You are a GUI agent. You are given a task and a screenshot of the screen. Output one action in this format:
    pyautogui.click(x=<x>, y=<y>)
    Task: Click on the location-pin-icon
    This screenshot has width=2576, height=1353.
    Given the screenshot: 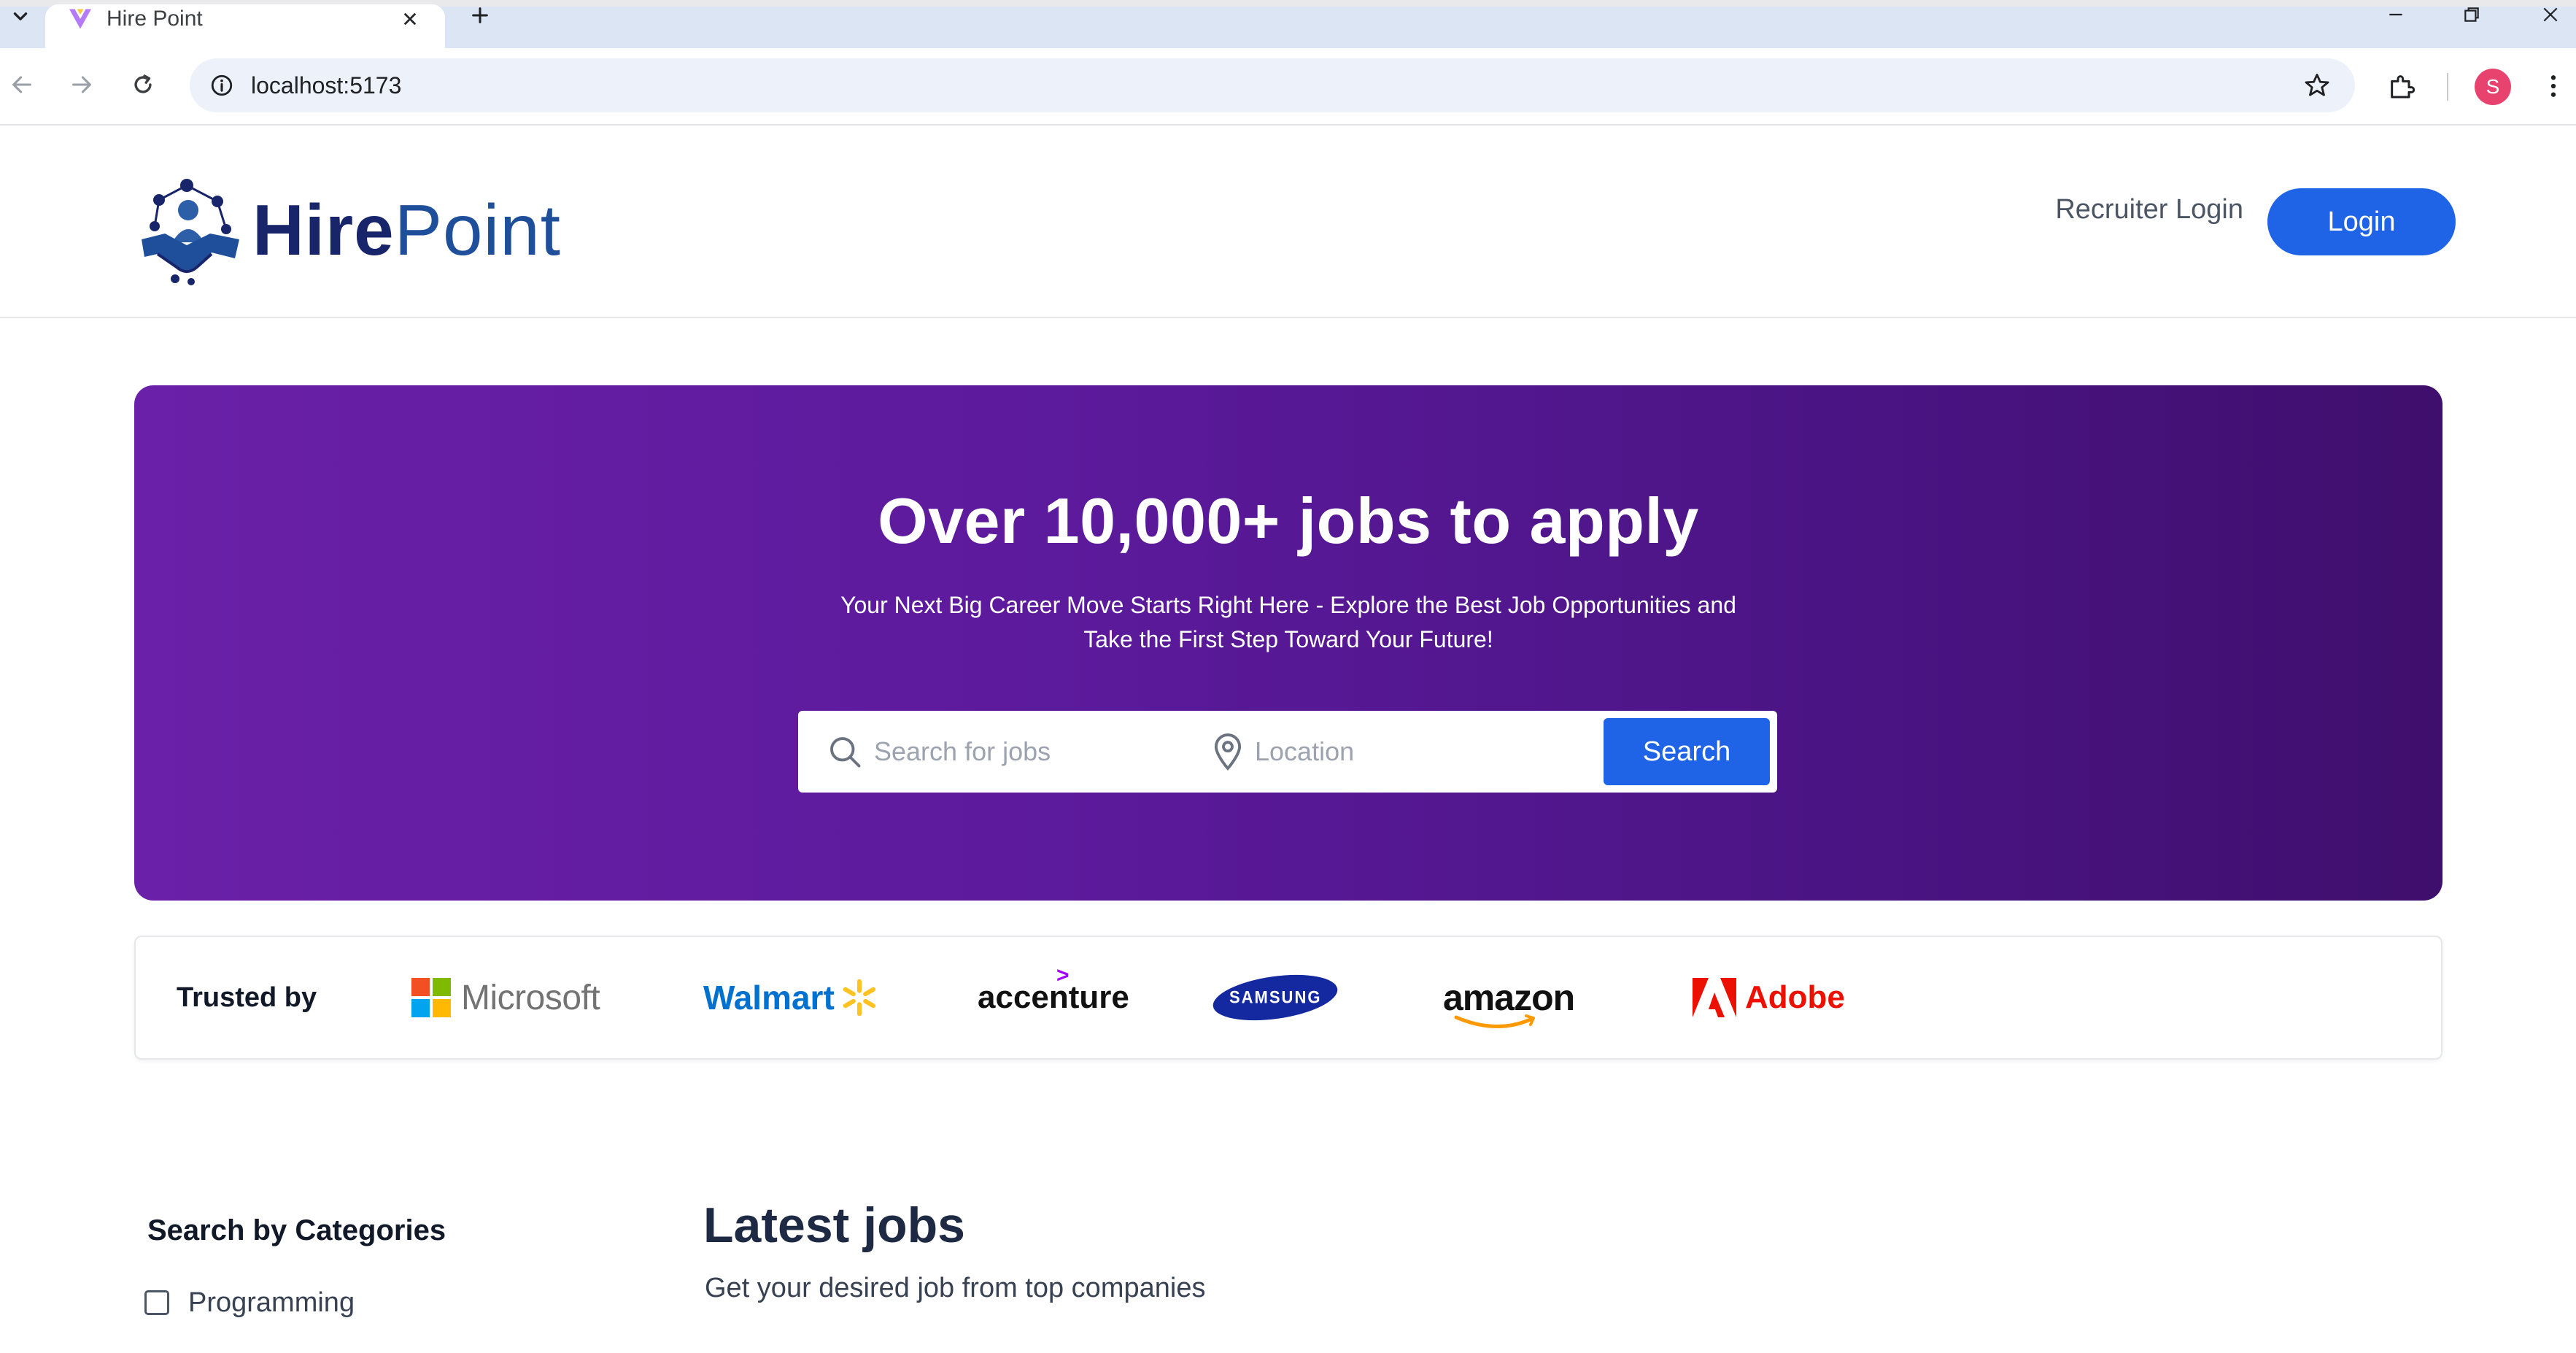 What is the action you would take?
    pyautogui.click(x=1228, y=752)
    